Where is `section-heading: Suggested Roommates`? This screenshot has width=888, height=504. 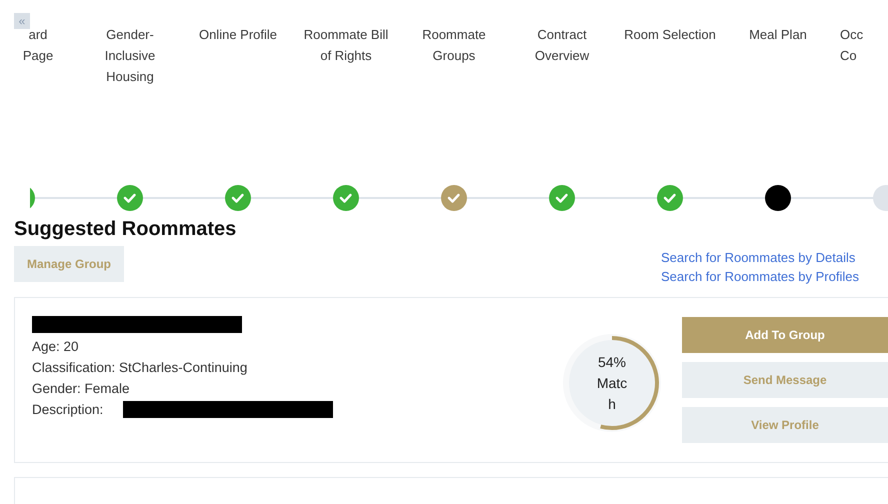 section-heading: Suggested Roommates is located at coordinates (125, 229).